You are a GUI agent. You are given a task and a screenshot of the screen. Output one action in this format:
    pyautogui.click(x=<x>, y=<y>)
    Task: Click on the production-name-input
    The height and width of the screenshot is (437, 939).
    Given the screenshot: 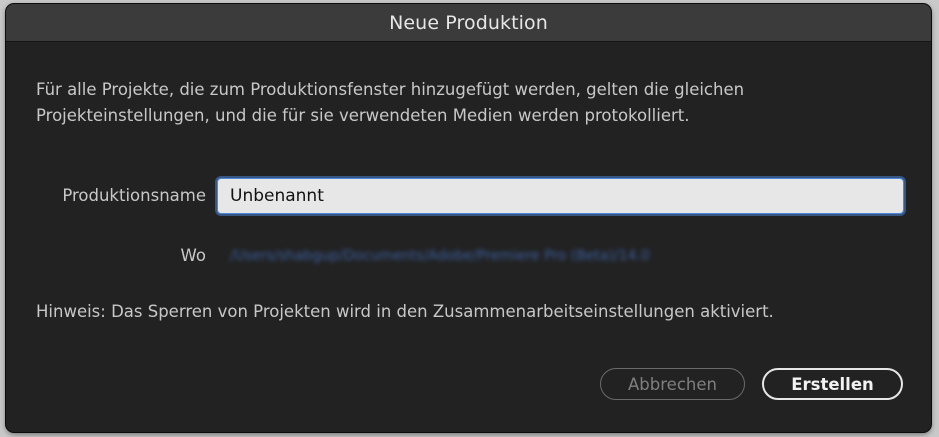 What is the action you would take?
    pyautogui.click(x=560, y=196)
    